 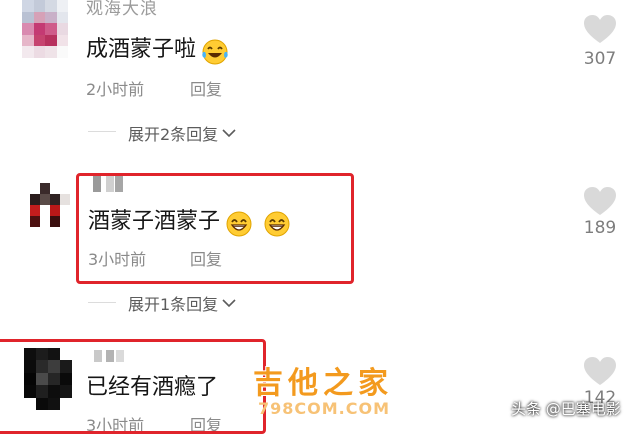 What do you see at coordinates (206, 88) in the screenshot?
I see `reply-button: 回复` at bounding box center [206, 88].